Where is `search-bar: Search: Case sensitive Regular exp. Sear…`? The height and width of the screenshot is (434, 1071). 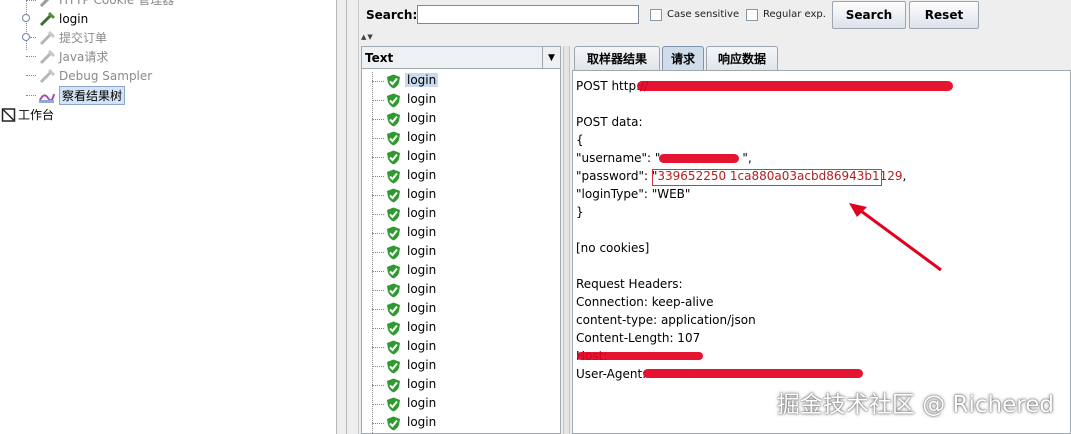
search-bar: Search: Case sensitive Regular exp. Sear… is located at coordinates (715, 16).